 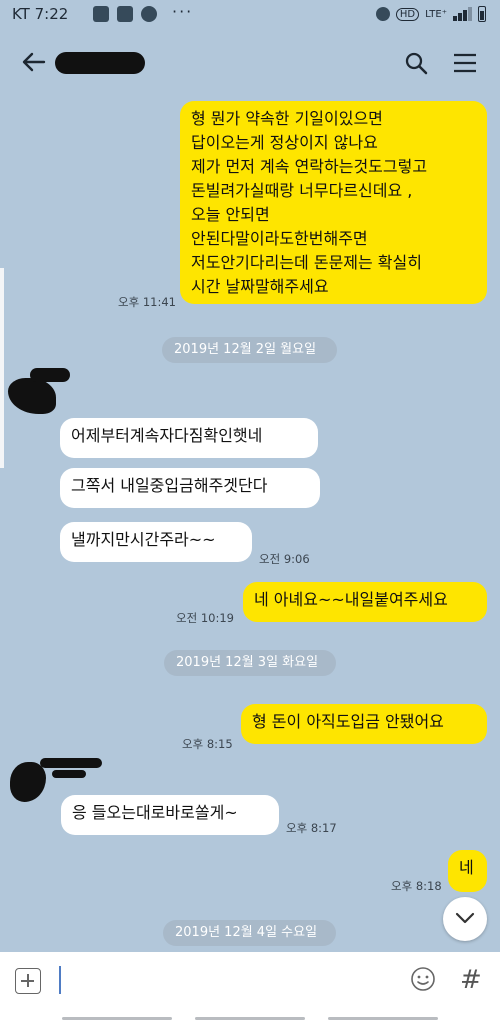 I want to click on notification-icons, so click(x=125, y=14).